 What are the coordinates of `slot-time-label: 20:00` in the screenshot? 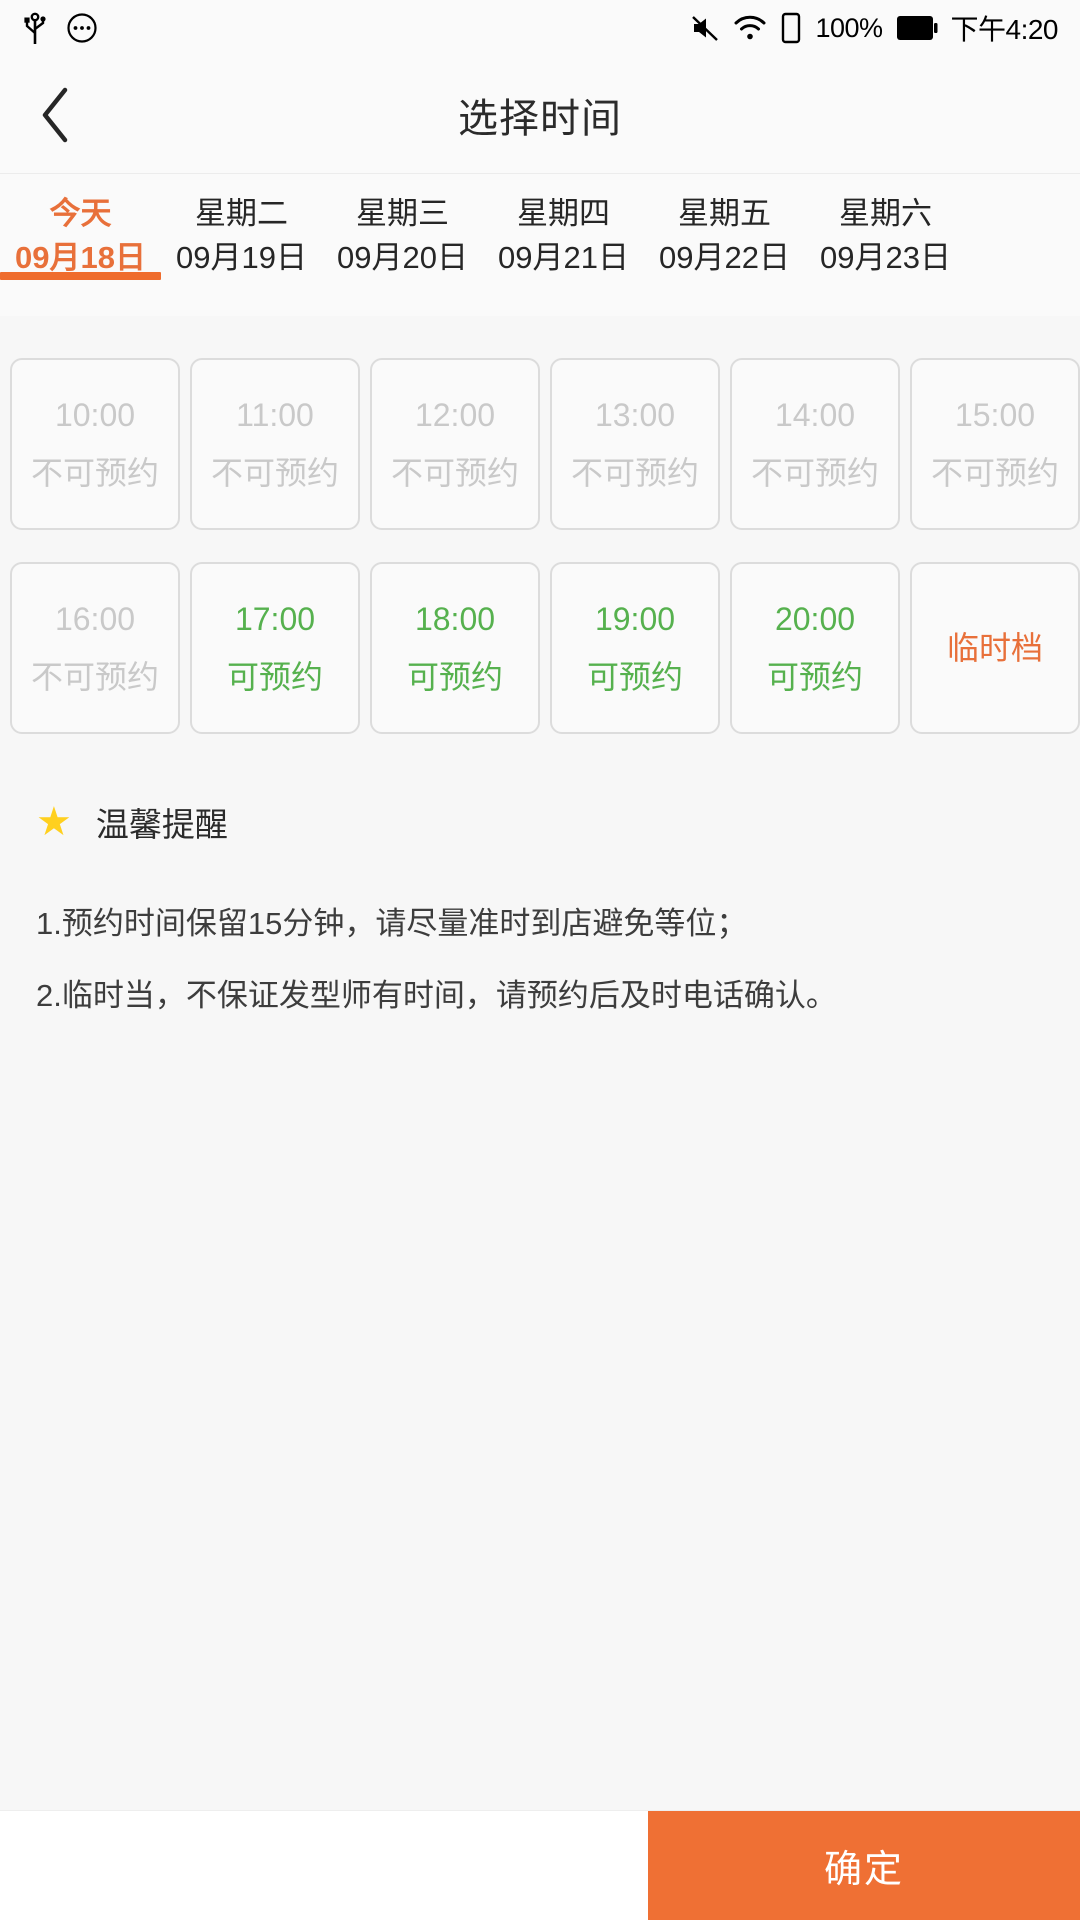 It's located at (815, 619).